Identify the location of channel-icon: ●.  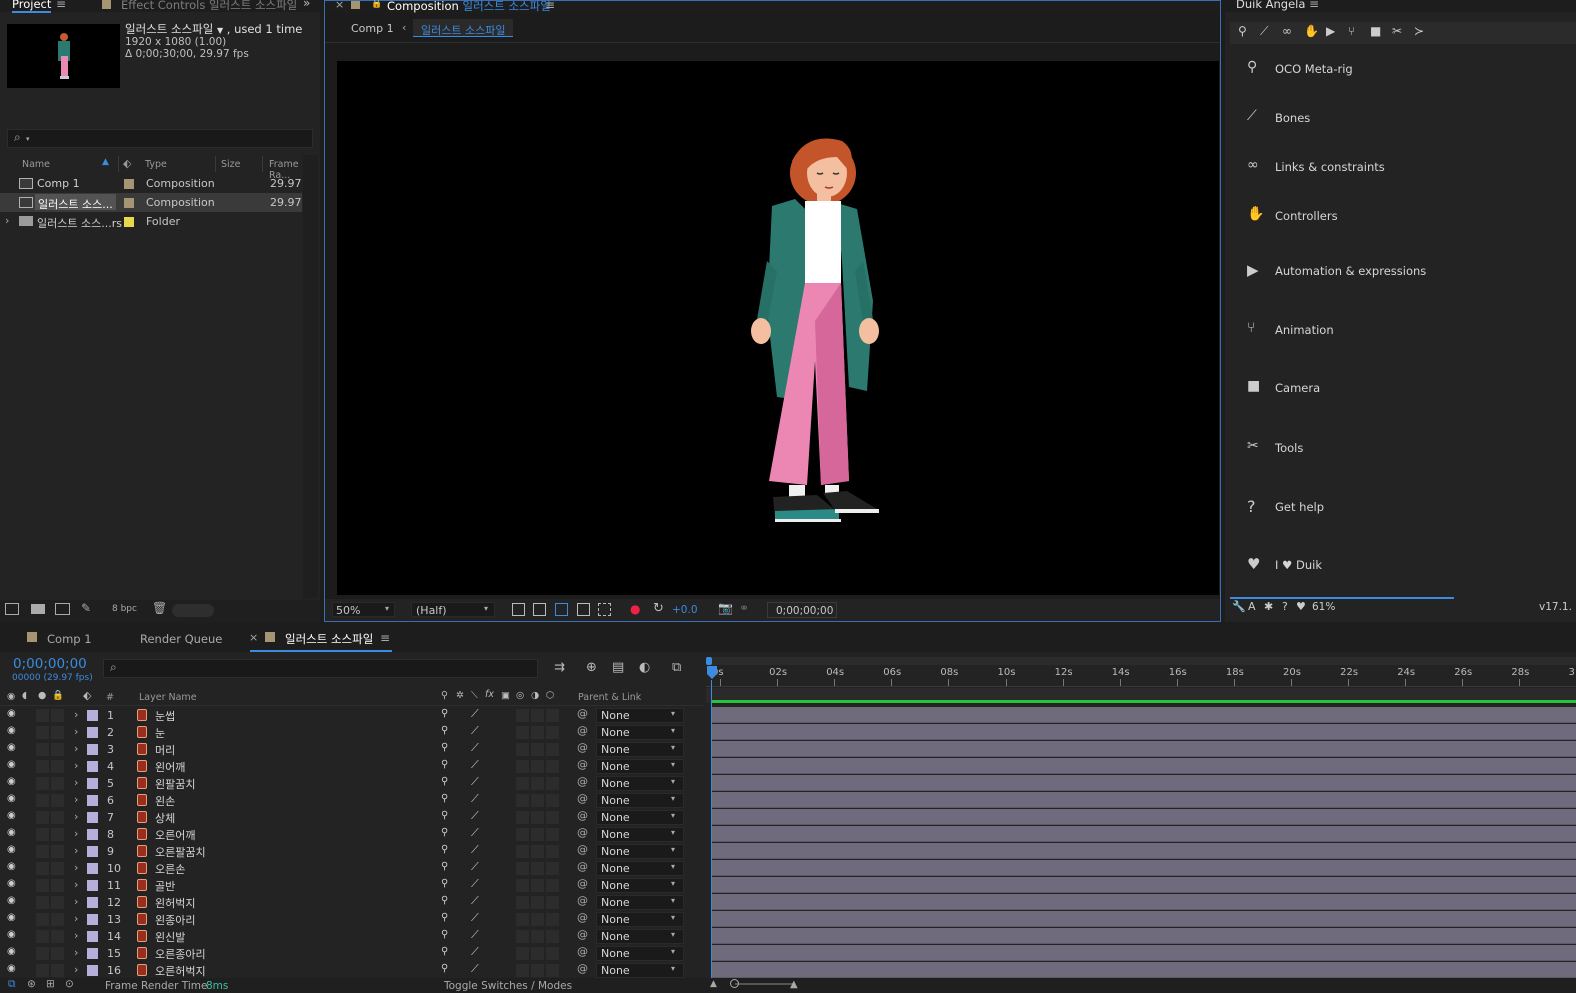
(635, 609).